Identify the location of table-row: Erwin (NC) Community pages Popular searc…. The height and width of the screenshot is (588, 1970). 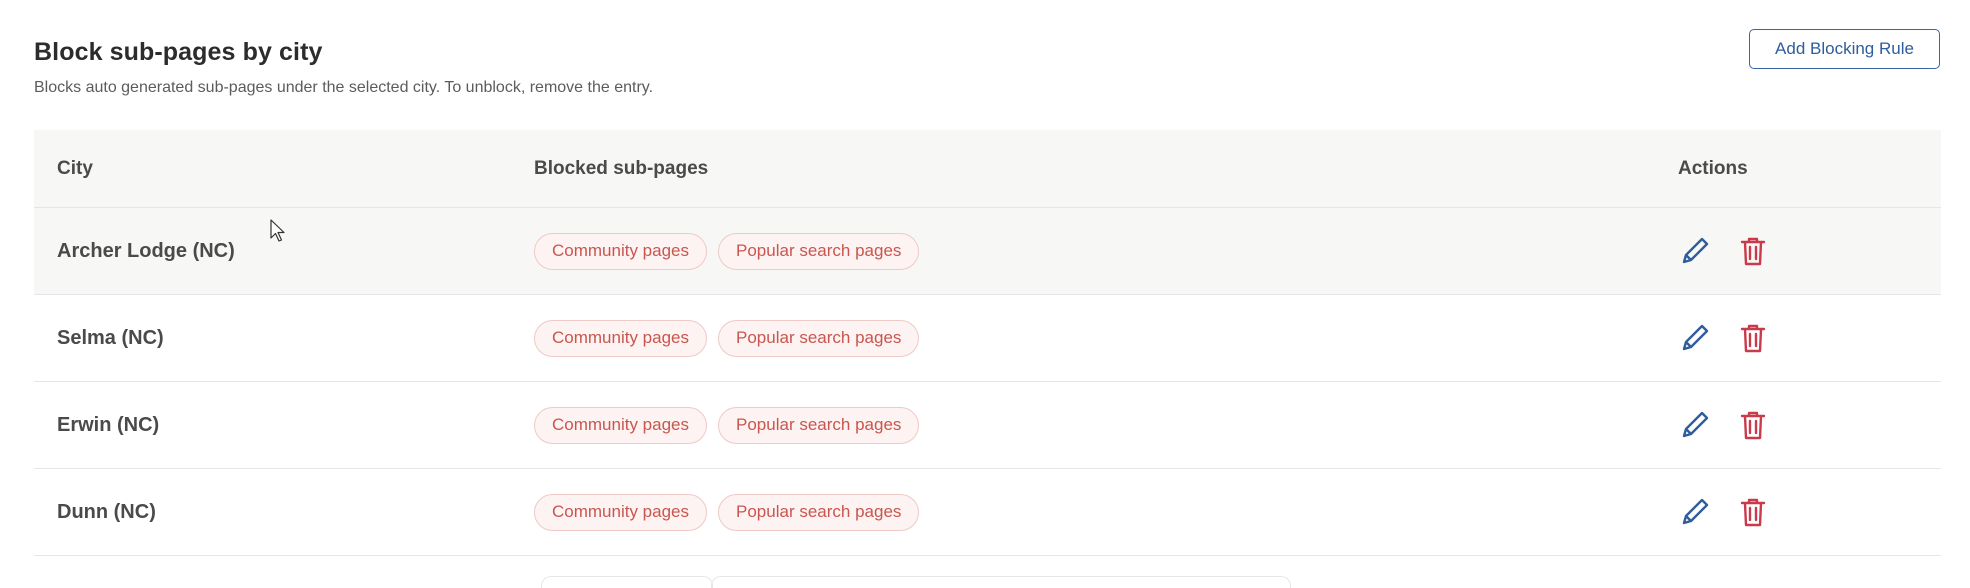
(987, 425).